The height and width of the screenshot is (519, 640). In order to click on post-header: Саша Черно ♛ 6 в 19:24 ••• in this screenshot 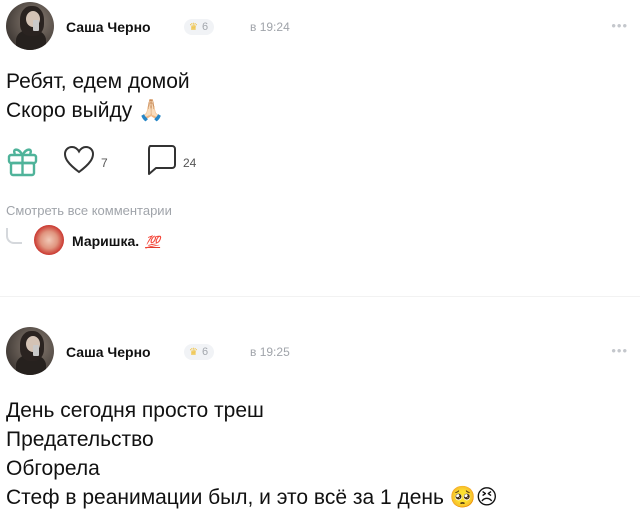, I will do `click(320, 27)`.